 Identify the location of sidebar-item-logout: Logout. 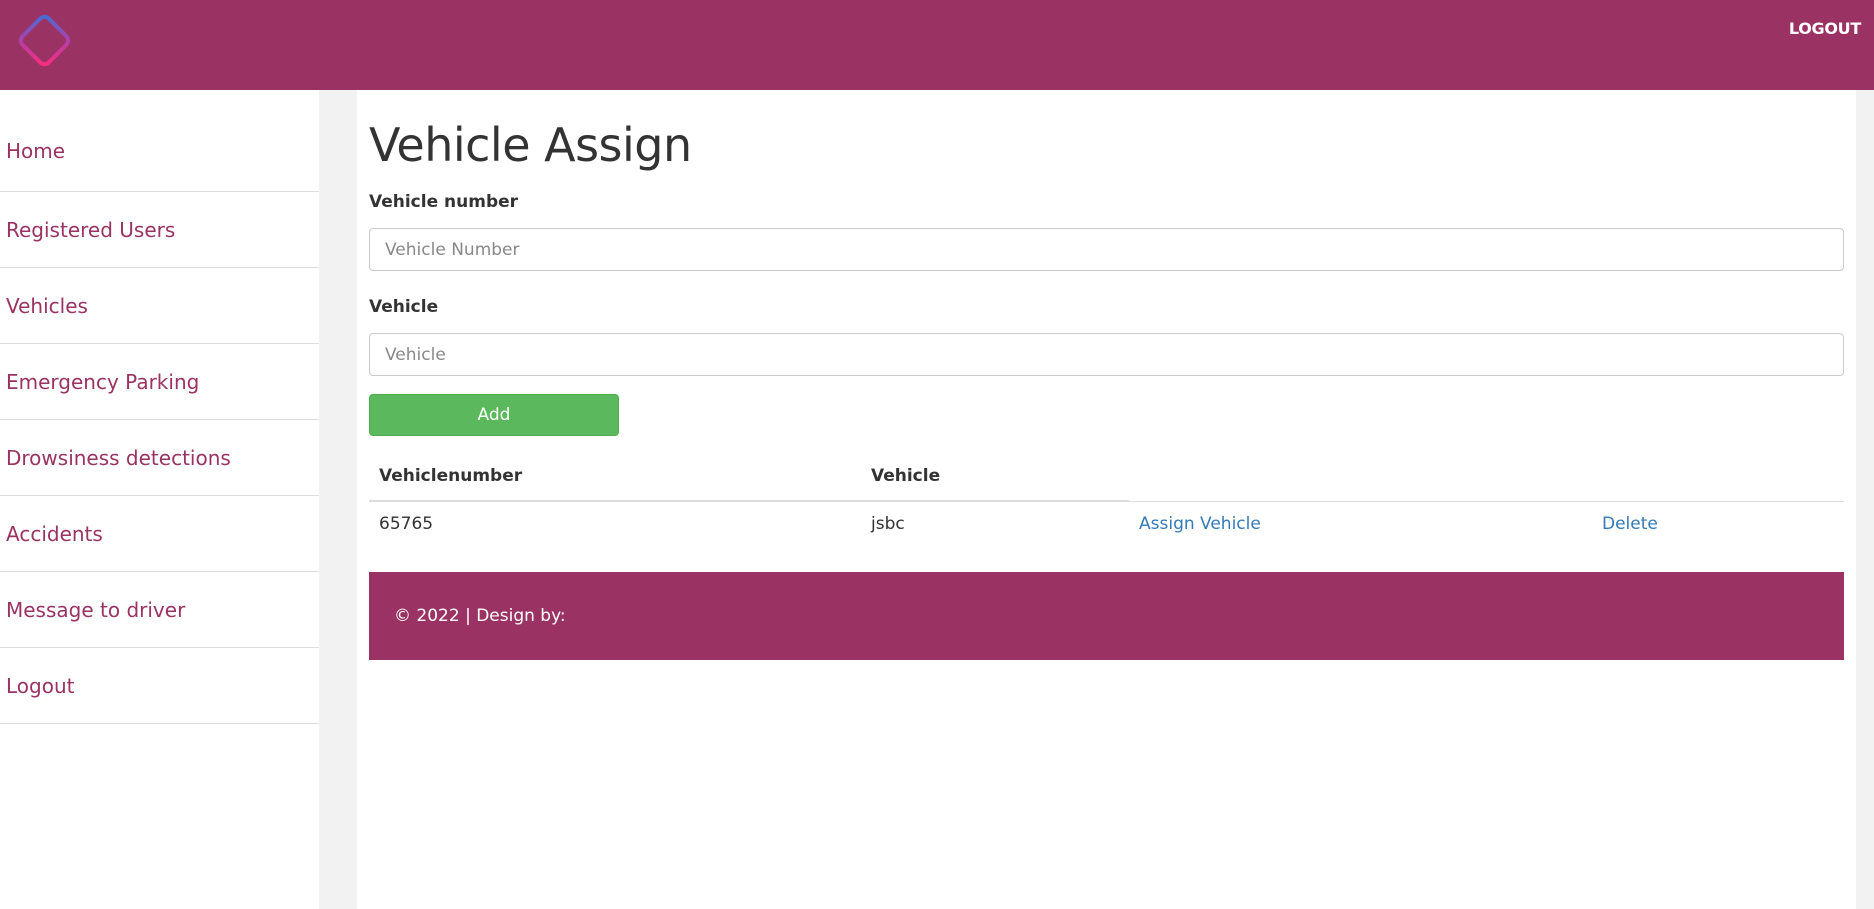
(159, 686).